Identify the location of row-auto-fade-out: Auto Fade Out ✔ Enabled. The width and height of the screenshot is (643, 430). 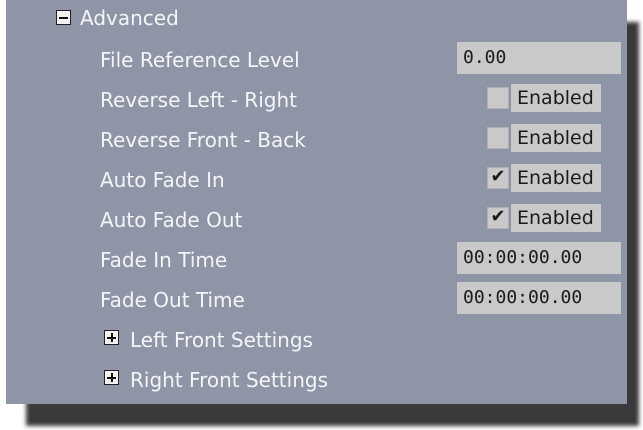
(316, 220).